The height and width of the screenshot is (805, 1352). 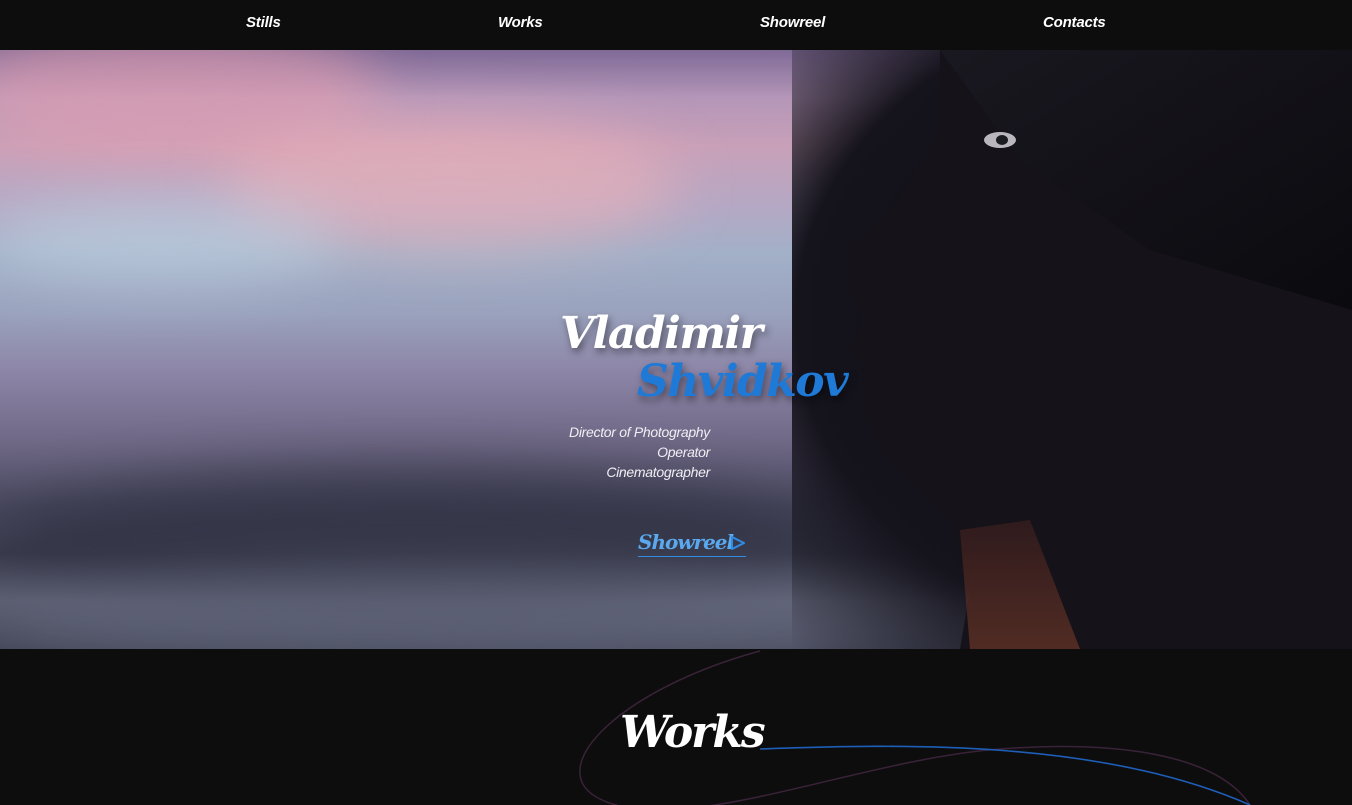 What do you see at coordinates (658, 472) in the screenshot?
I see `role-cinematographer: Cinematographer` at bounding box center [658, 472].